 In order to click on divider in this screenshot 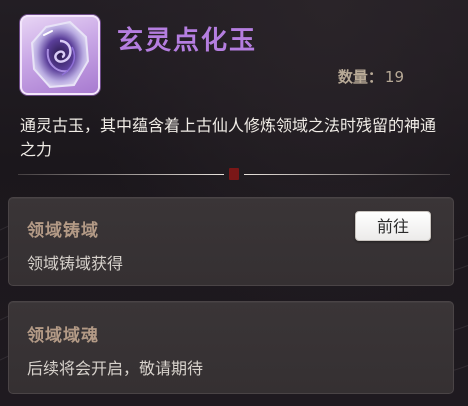, I will do `click(234, 174)`.